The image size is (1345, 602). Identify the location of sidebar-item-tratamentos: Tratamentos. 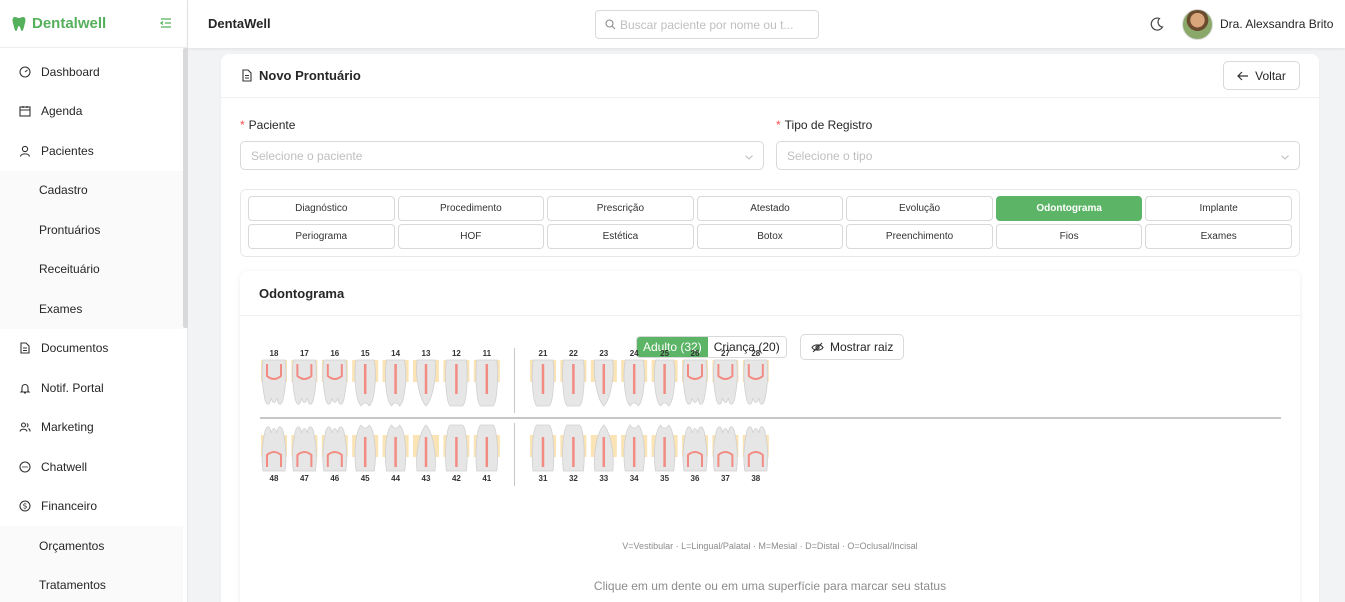
(91, 584).